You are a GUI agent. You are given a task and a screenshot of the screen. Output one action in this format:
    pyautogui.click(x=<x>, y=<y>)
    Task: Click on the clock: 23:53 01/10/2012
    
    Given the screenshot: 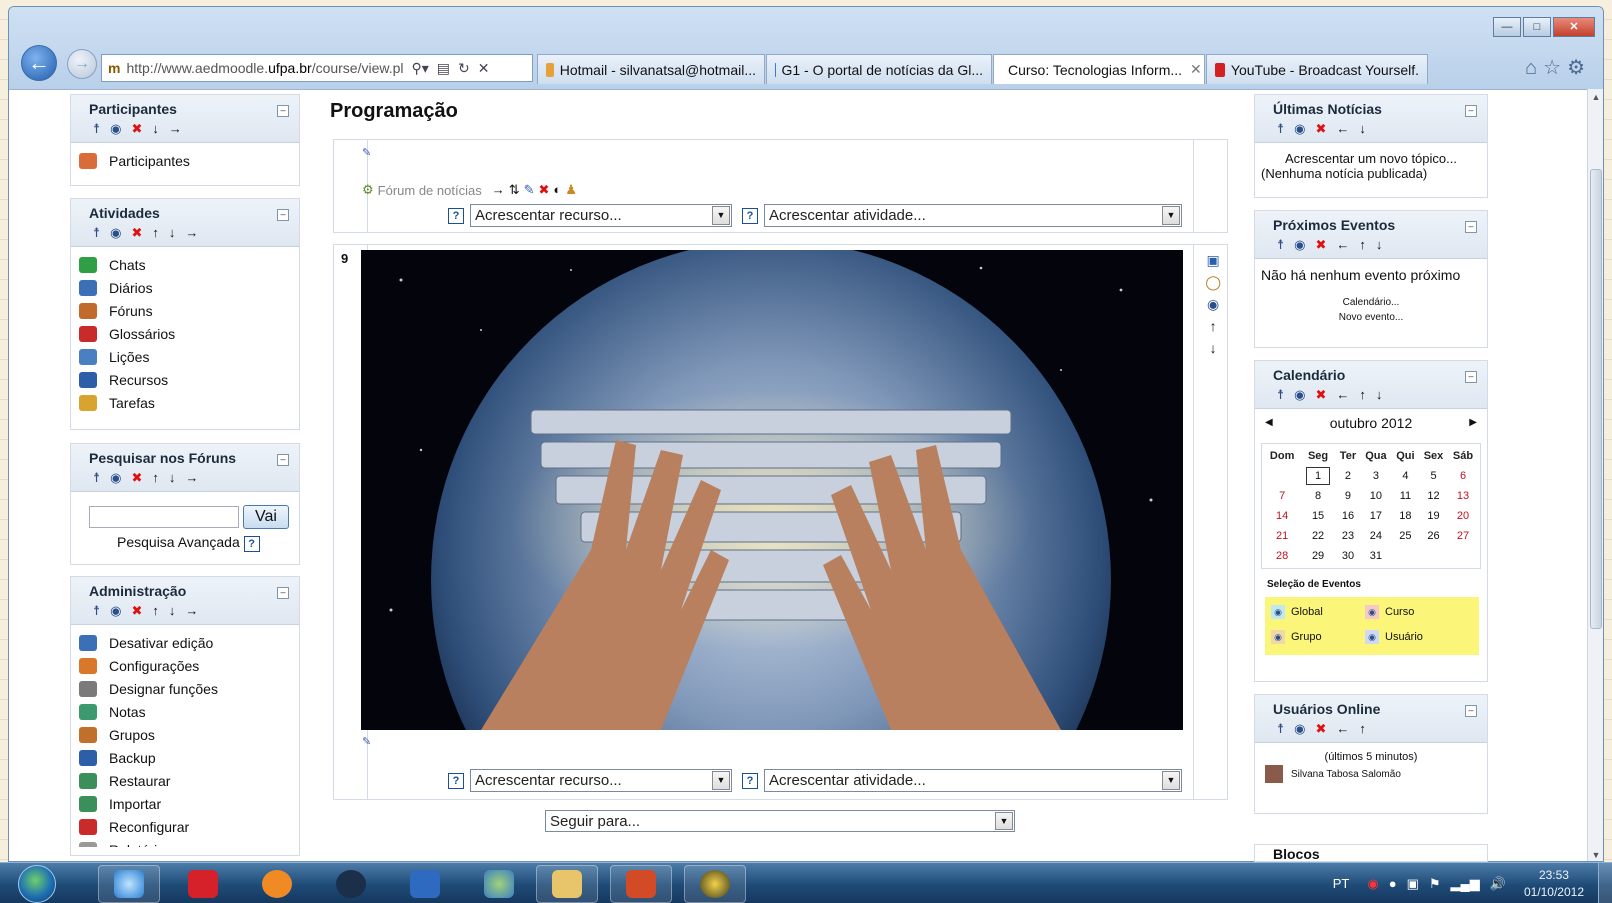 What is the action you would take?
    pyautogui.click(x=1554, y=884)
    